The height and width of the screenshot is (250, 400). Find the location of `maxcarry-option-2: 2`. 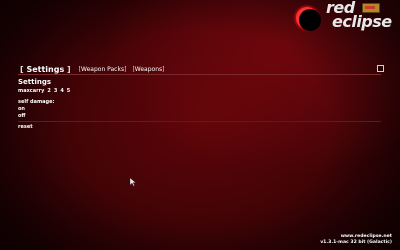

maxcarry-option-2: 2 is located at coordinates (48, 91).